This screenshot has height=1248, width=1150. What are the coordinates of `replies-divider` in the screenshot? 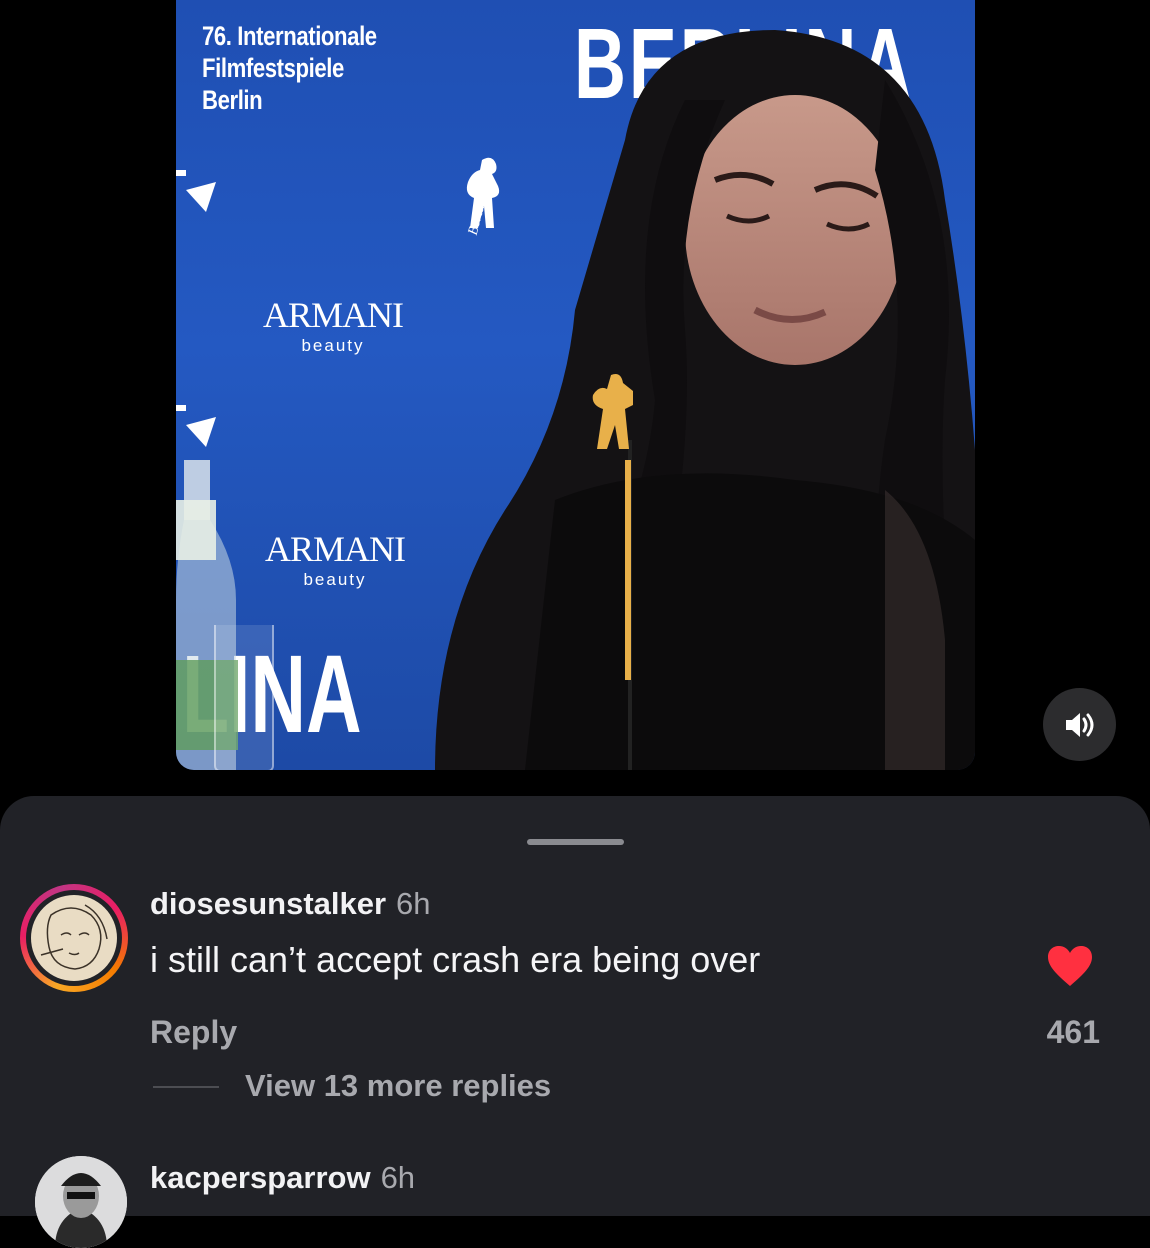 It's located at (186, 1087).